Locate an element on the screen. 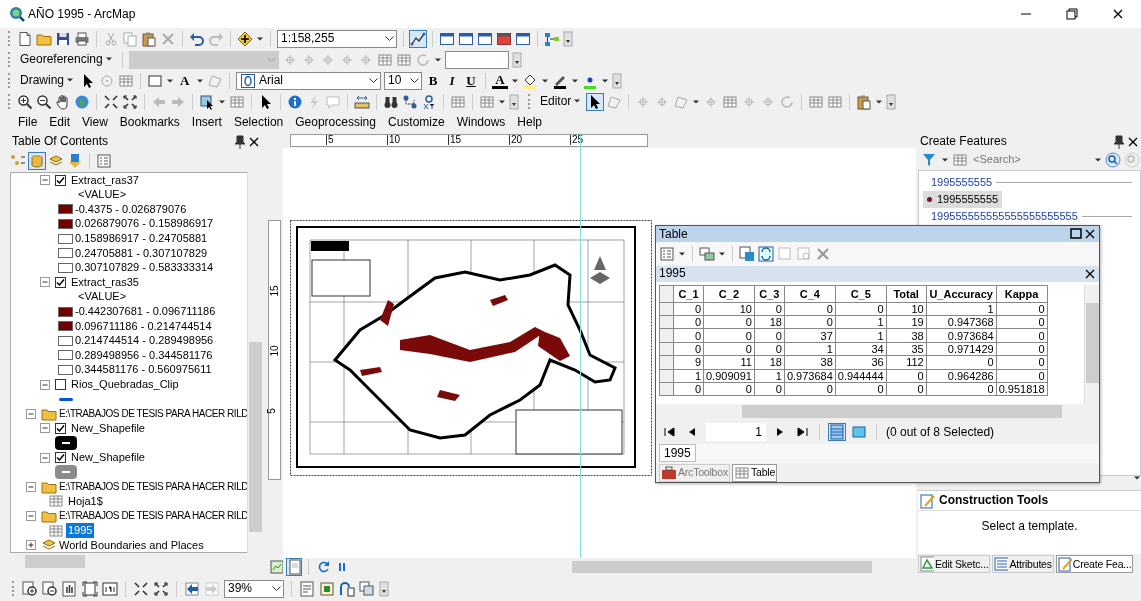 Image resolution: width=1141 pixels, height=601 pixels. column-header: C_4 is located at coordinates (810, 294).